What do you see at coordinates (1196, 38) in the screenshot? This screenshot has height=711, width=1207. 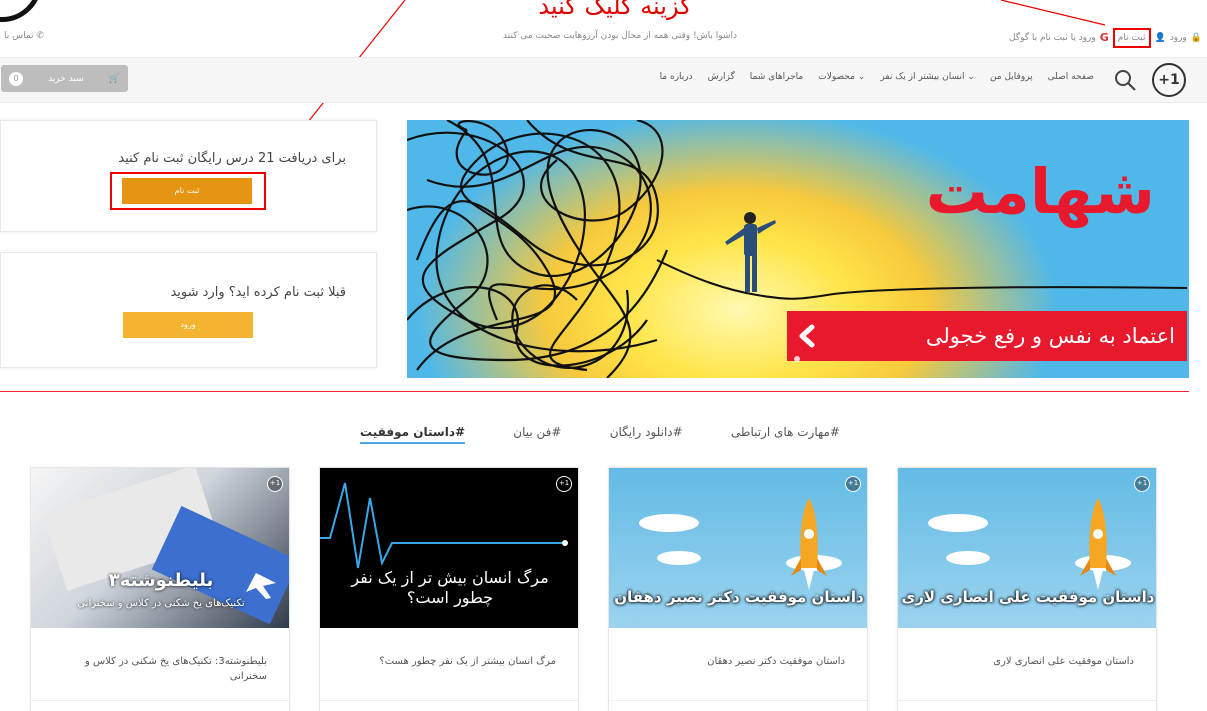 I see `lock-icon: 🔒` at bounding box center [1196, 38].